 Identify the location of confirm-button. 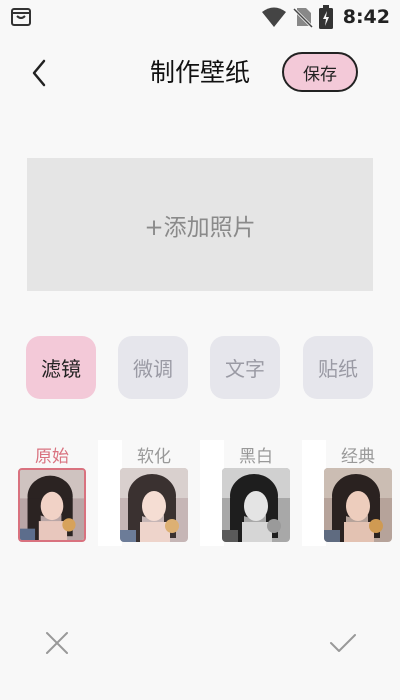
(343, 643).